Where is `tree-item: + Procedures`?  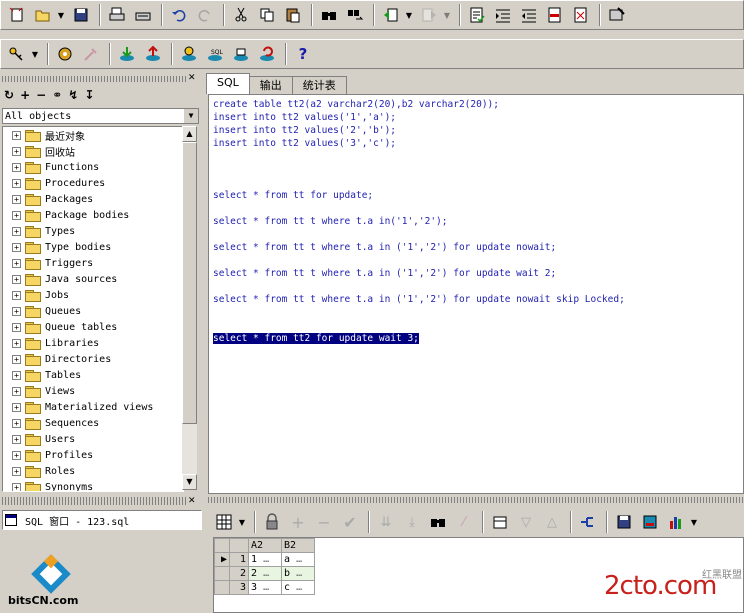
tree-item: + Procedures is located at coordinates (93, 183).